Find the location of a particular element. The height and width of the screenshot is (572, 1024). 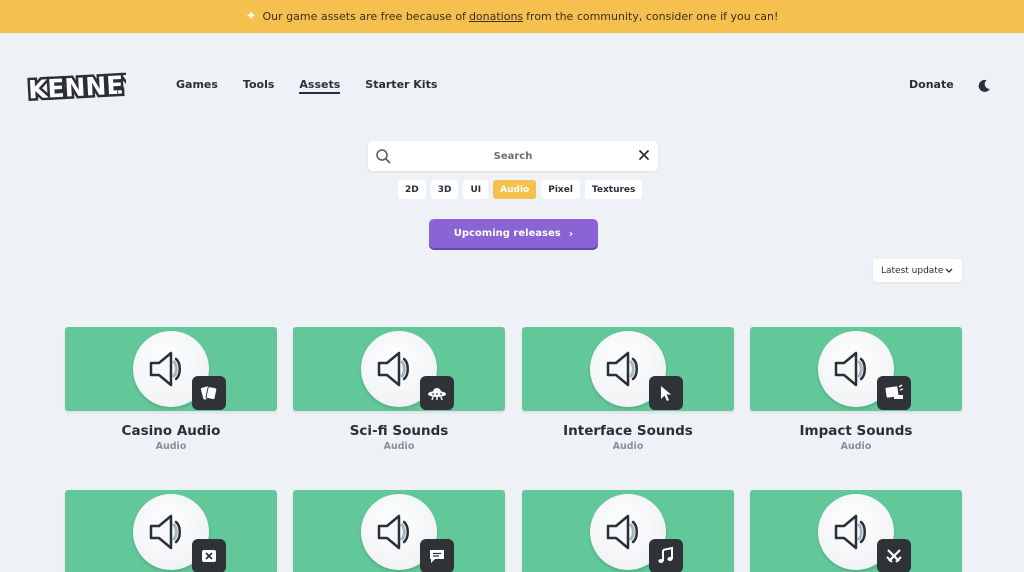

nav-starter-kits: Starter Kits is located at coordinates (401, 86).